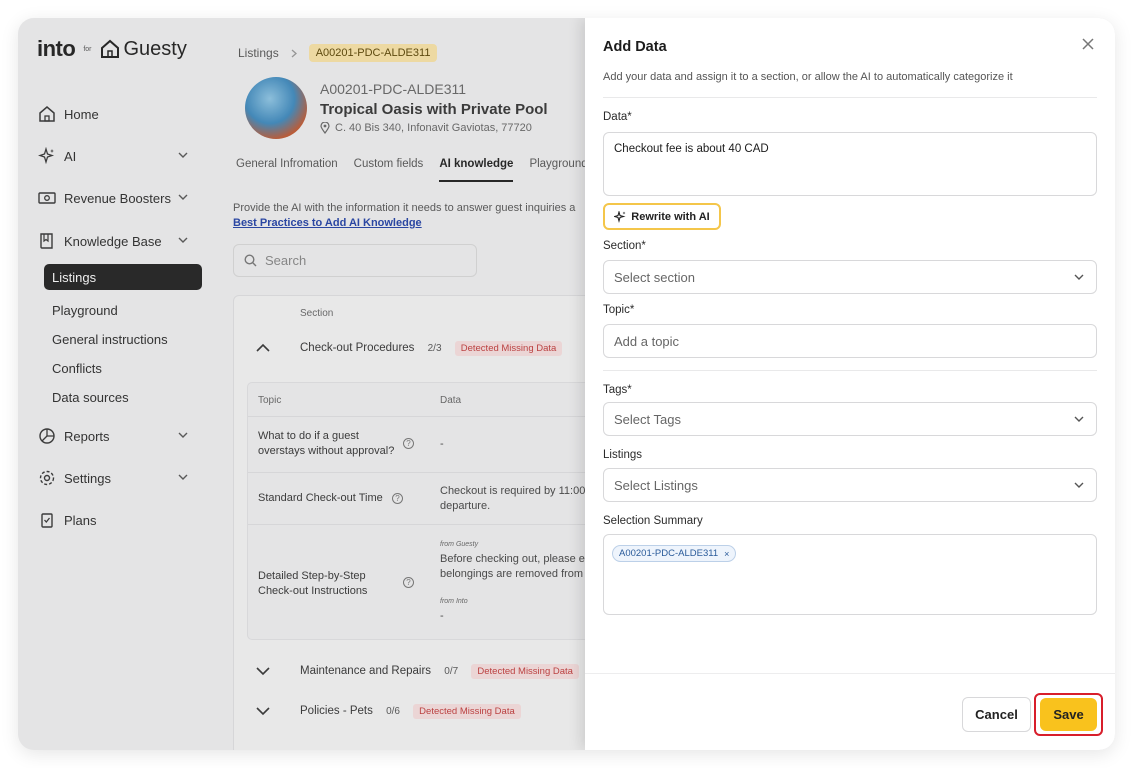  I want to click on listing-chip-label: A00201-PDC-ALDE311, so click(669, 553).